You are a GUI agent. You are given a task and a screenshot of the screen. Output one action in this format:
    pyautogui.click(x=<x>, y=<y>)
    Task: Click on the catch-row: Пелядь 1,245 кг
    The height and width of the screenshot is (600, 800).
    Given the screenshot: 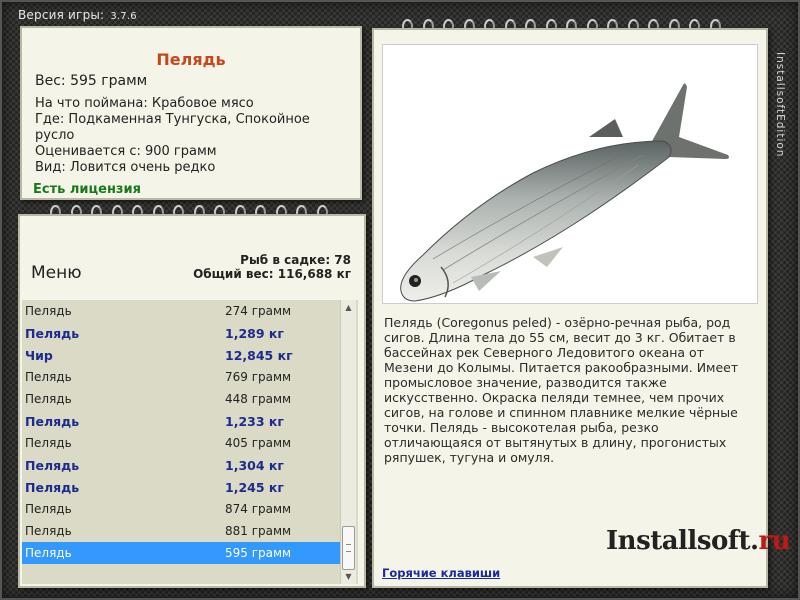 What is the action you would take?
    pyautogui.click(x=181, y=487)
    